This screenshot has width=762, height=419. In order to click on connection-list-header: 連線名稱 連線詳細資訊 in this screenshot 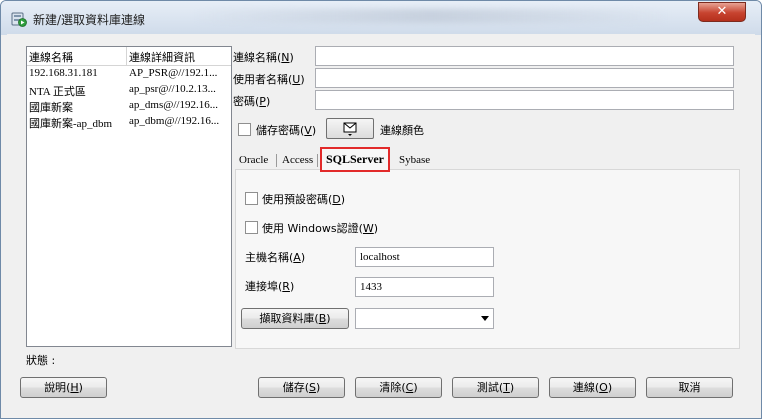, I will do `click(129, 56)`.